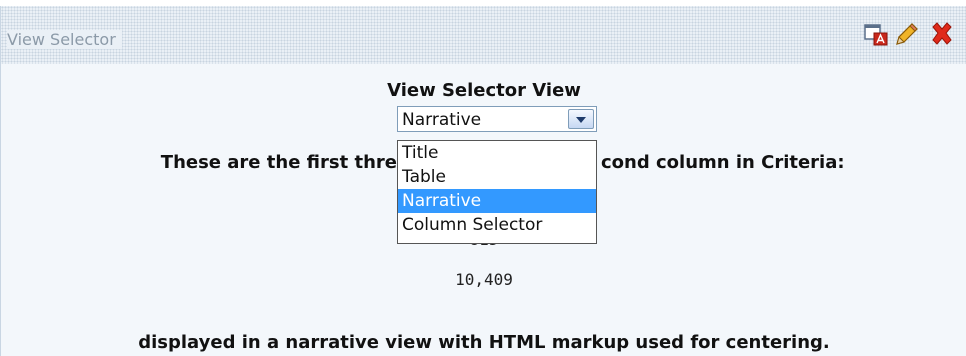 The height and width of the screenshot is (356, 966). I want to click on panel-title: View Selector, so click(64, 39).